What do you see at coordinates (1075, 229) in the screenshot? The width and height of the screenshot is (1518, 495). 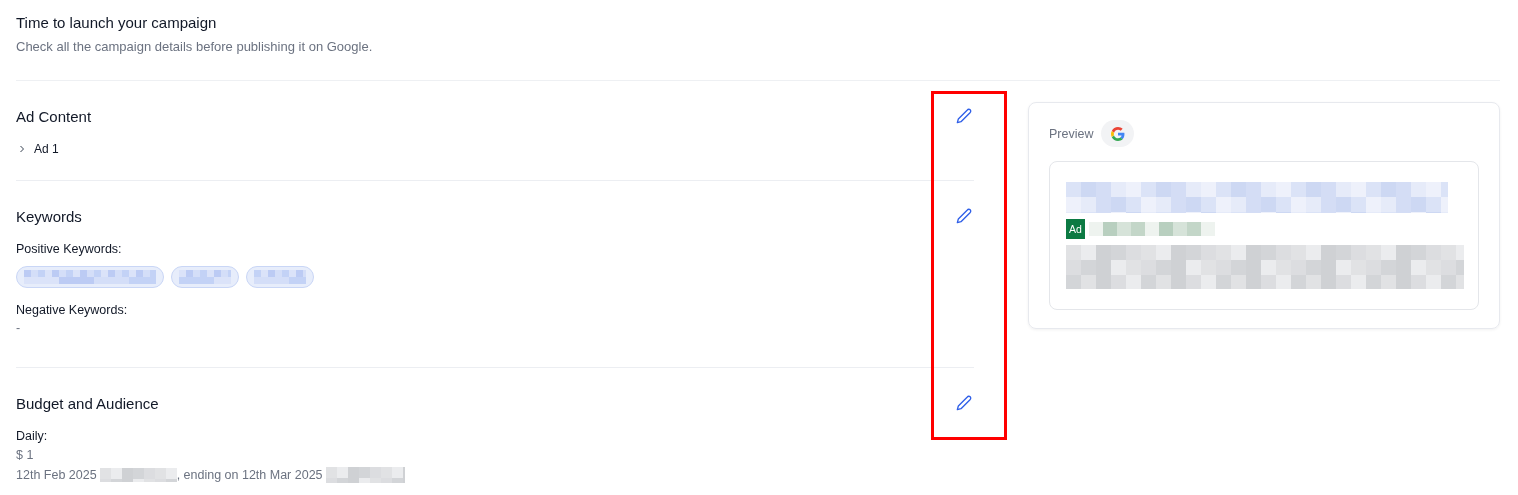 I see `ad-badge: Ad` at bounding box center [1075, 229].